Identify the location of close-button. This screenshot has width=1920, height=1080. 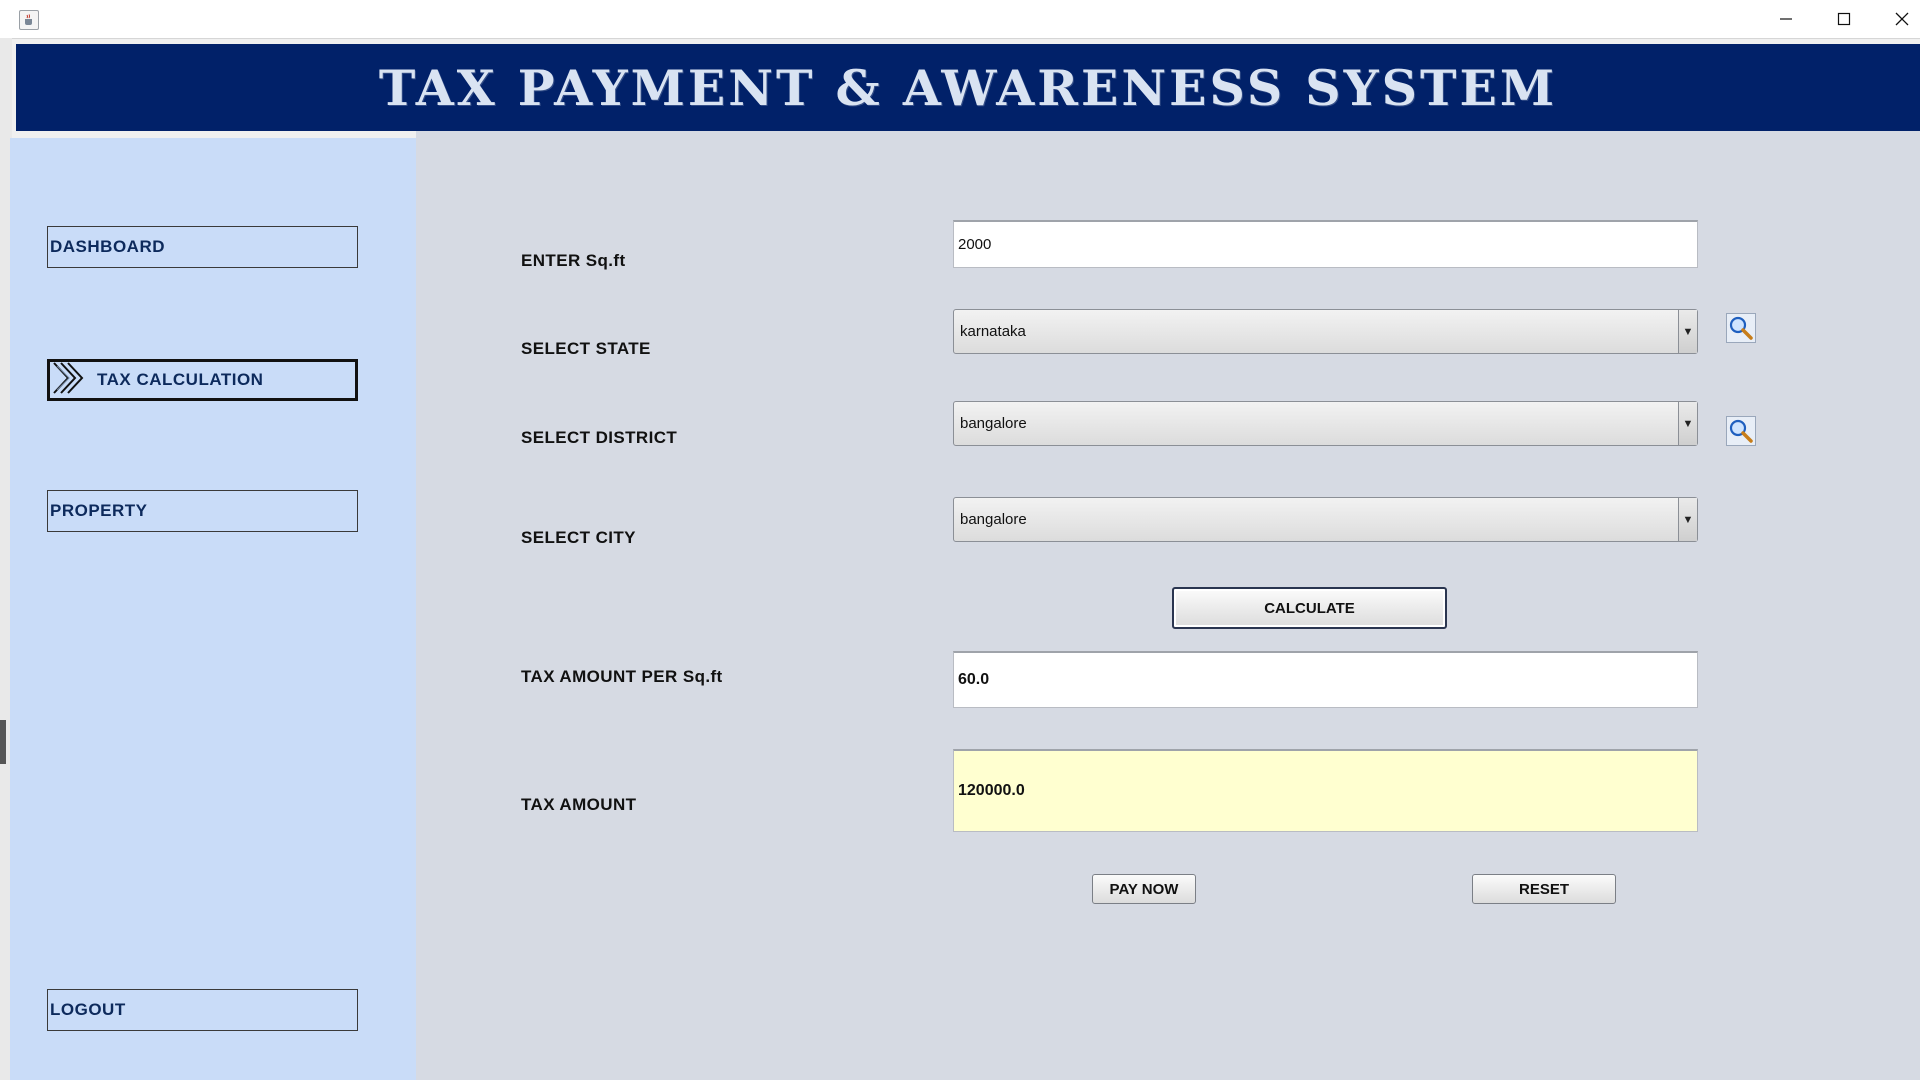
(1897, 19).